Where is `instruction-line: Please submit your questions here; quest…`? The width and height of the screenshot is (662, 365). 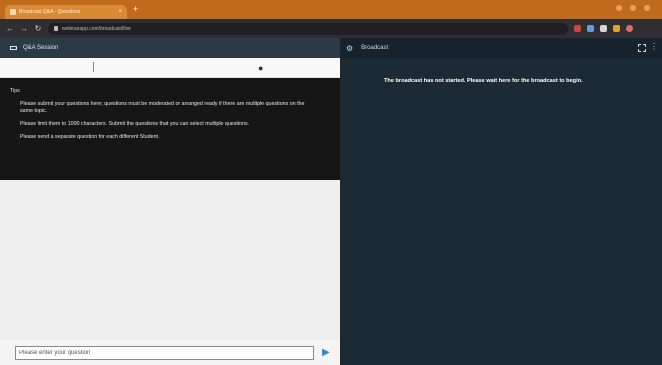 instruction-line: Please submit your questions here; quest… is located at coordinates (162, 107).